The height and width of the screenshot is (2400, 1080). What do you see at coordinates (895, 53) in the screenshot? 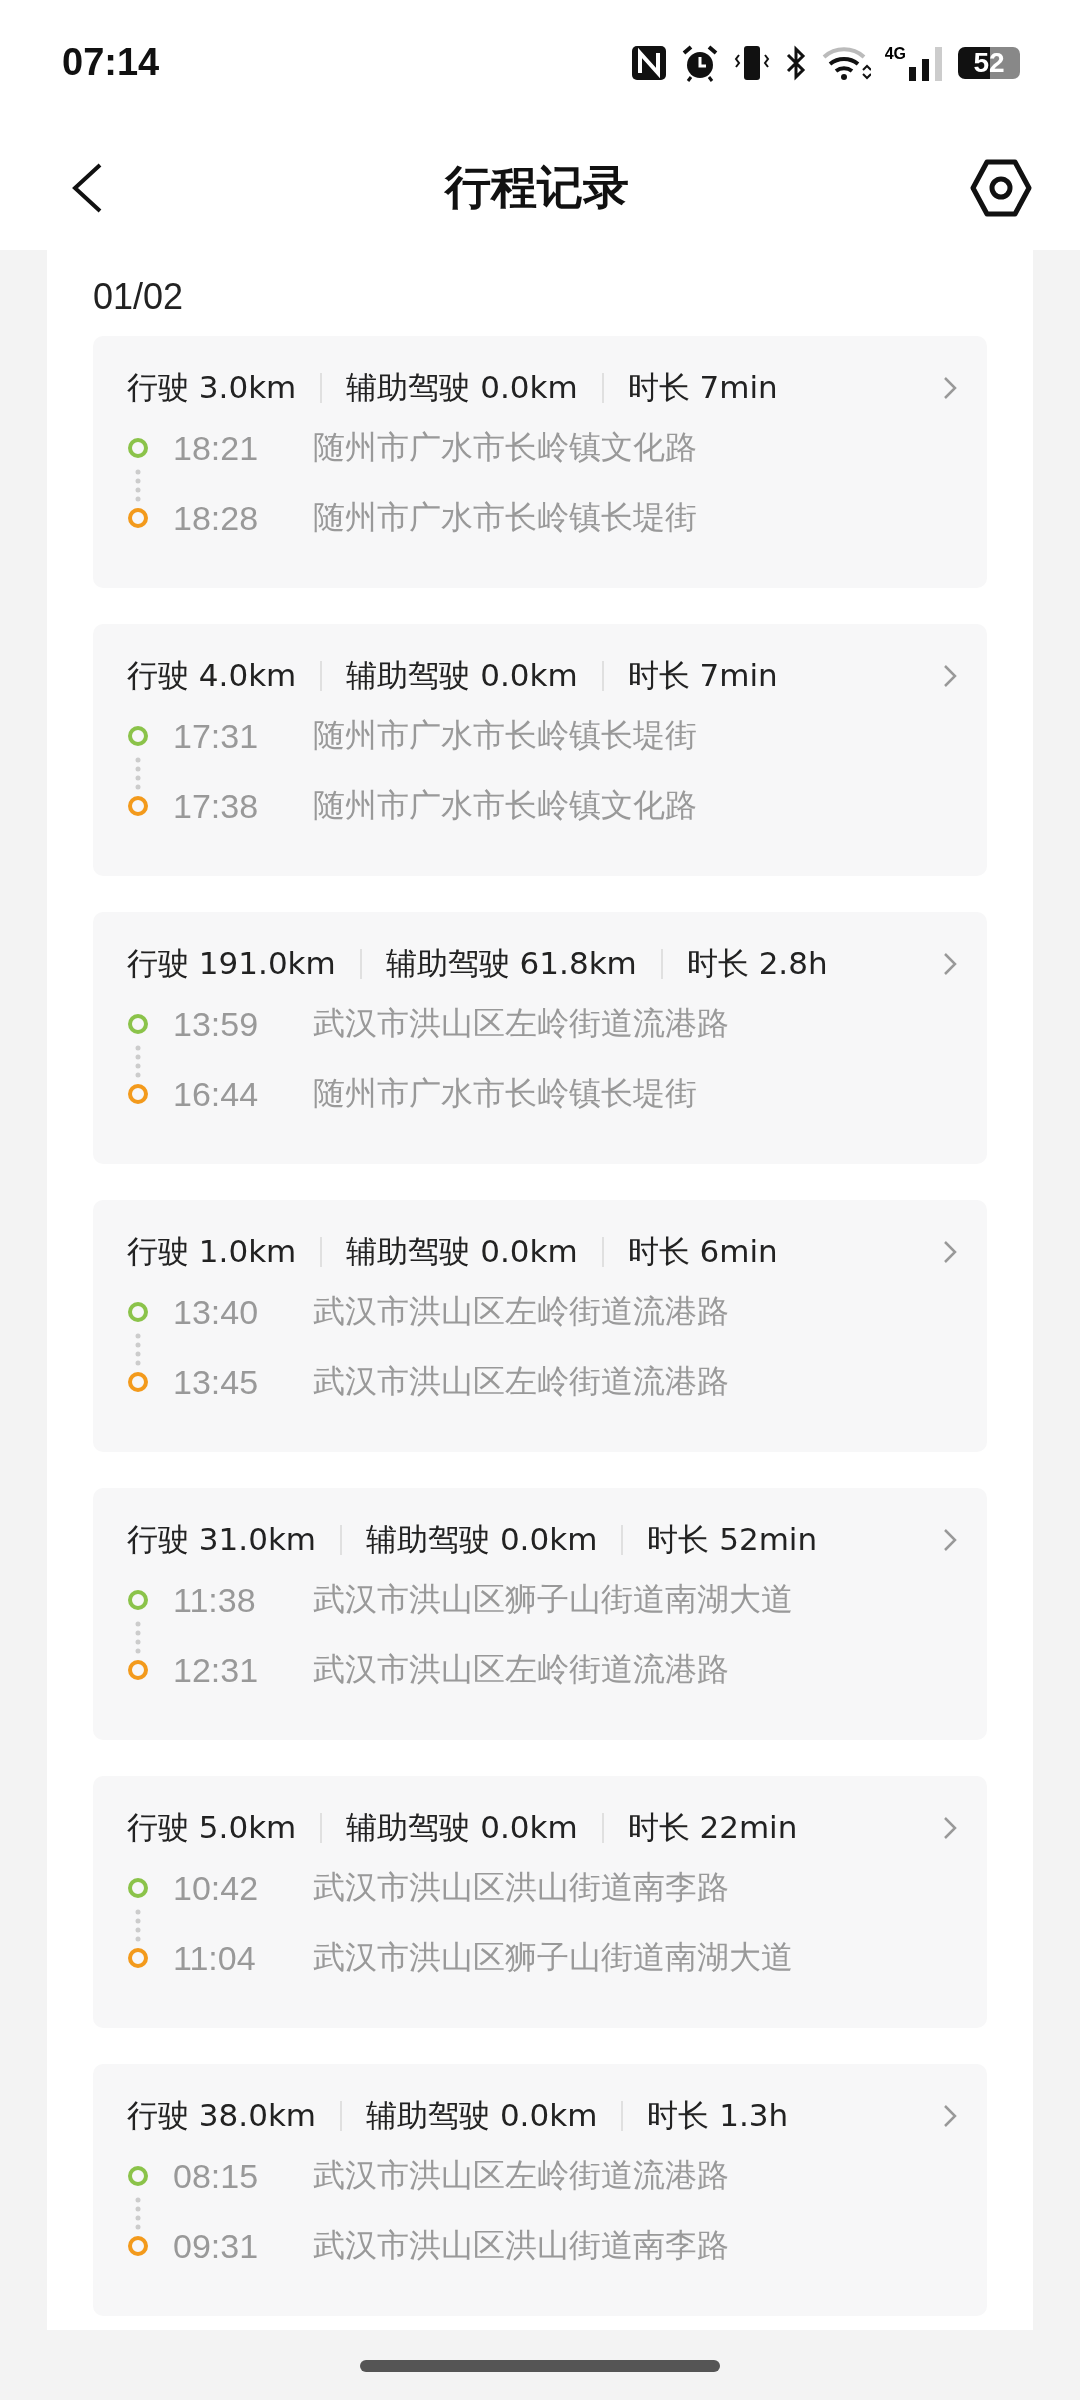
I see `network-type: 4G` at bounding box center [895, 53].